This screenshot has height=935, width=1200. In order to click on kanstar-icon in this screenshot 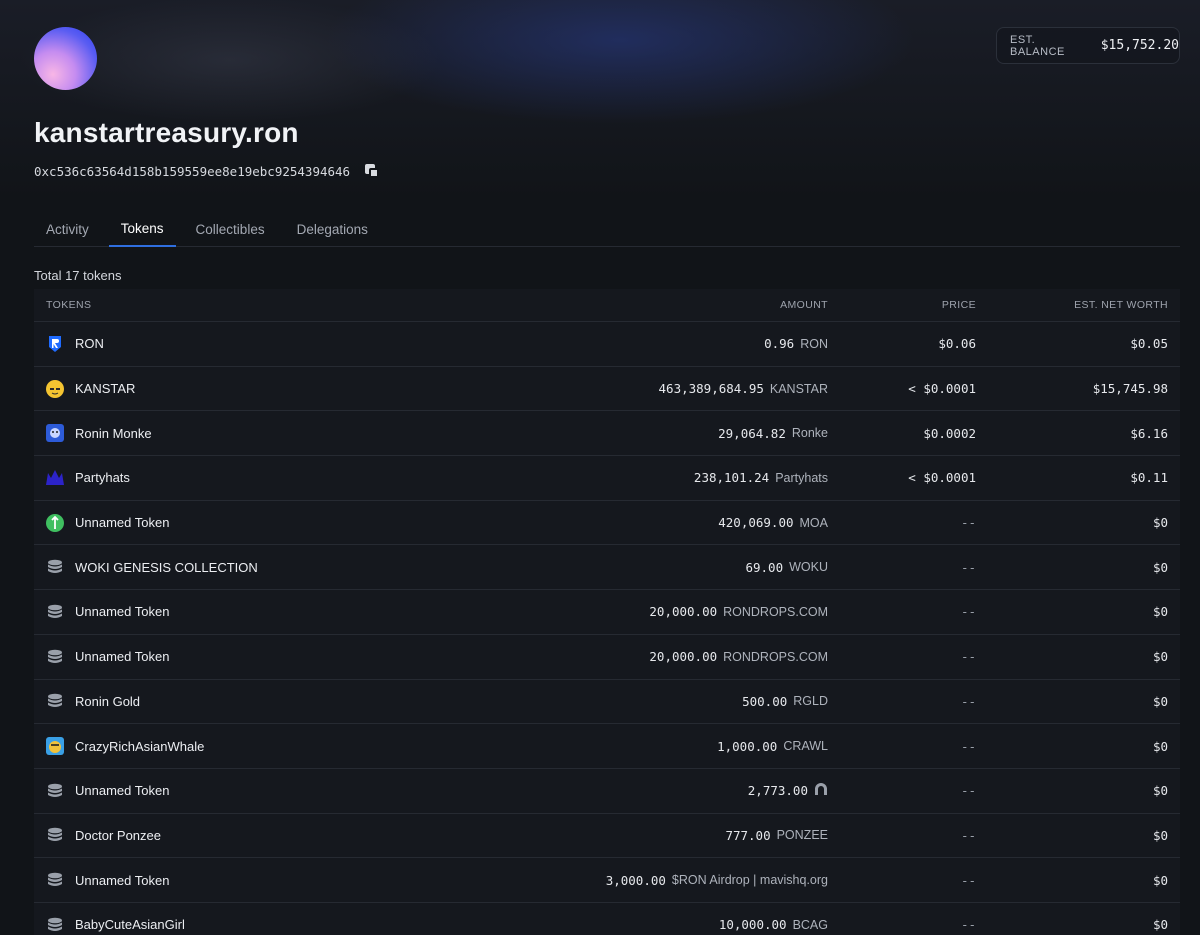, I will do `click(55, 388)`.